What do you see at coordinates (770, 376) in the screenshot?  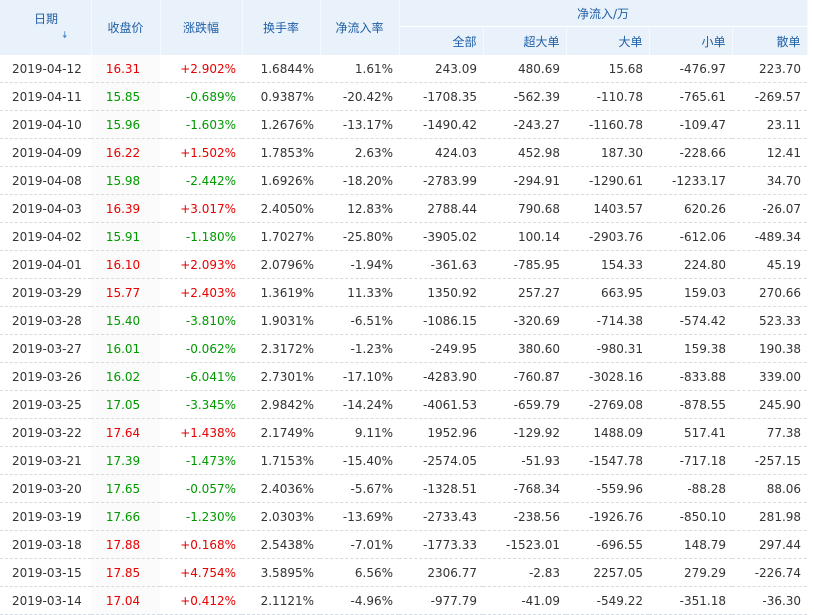 I see `retail-flow-cell: 339.00` at bounding box center [770, 376].